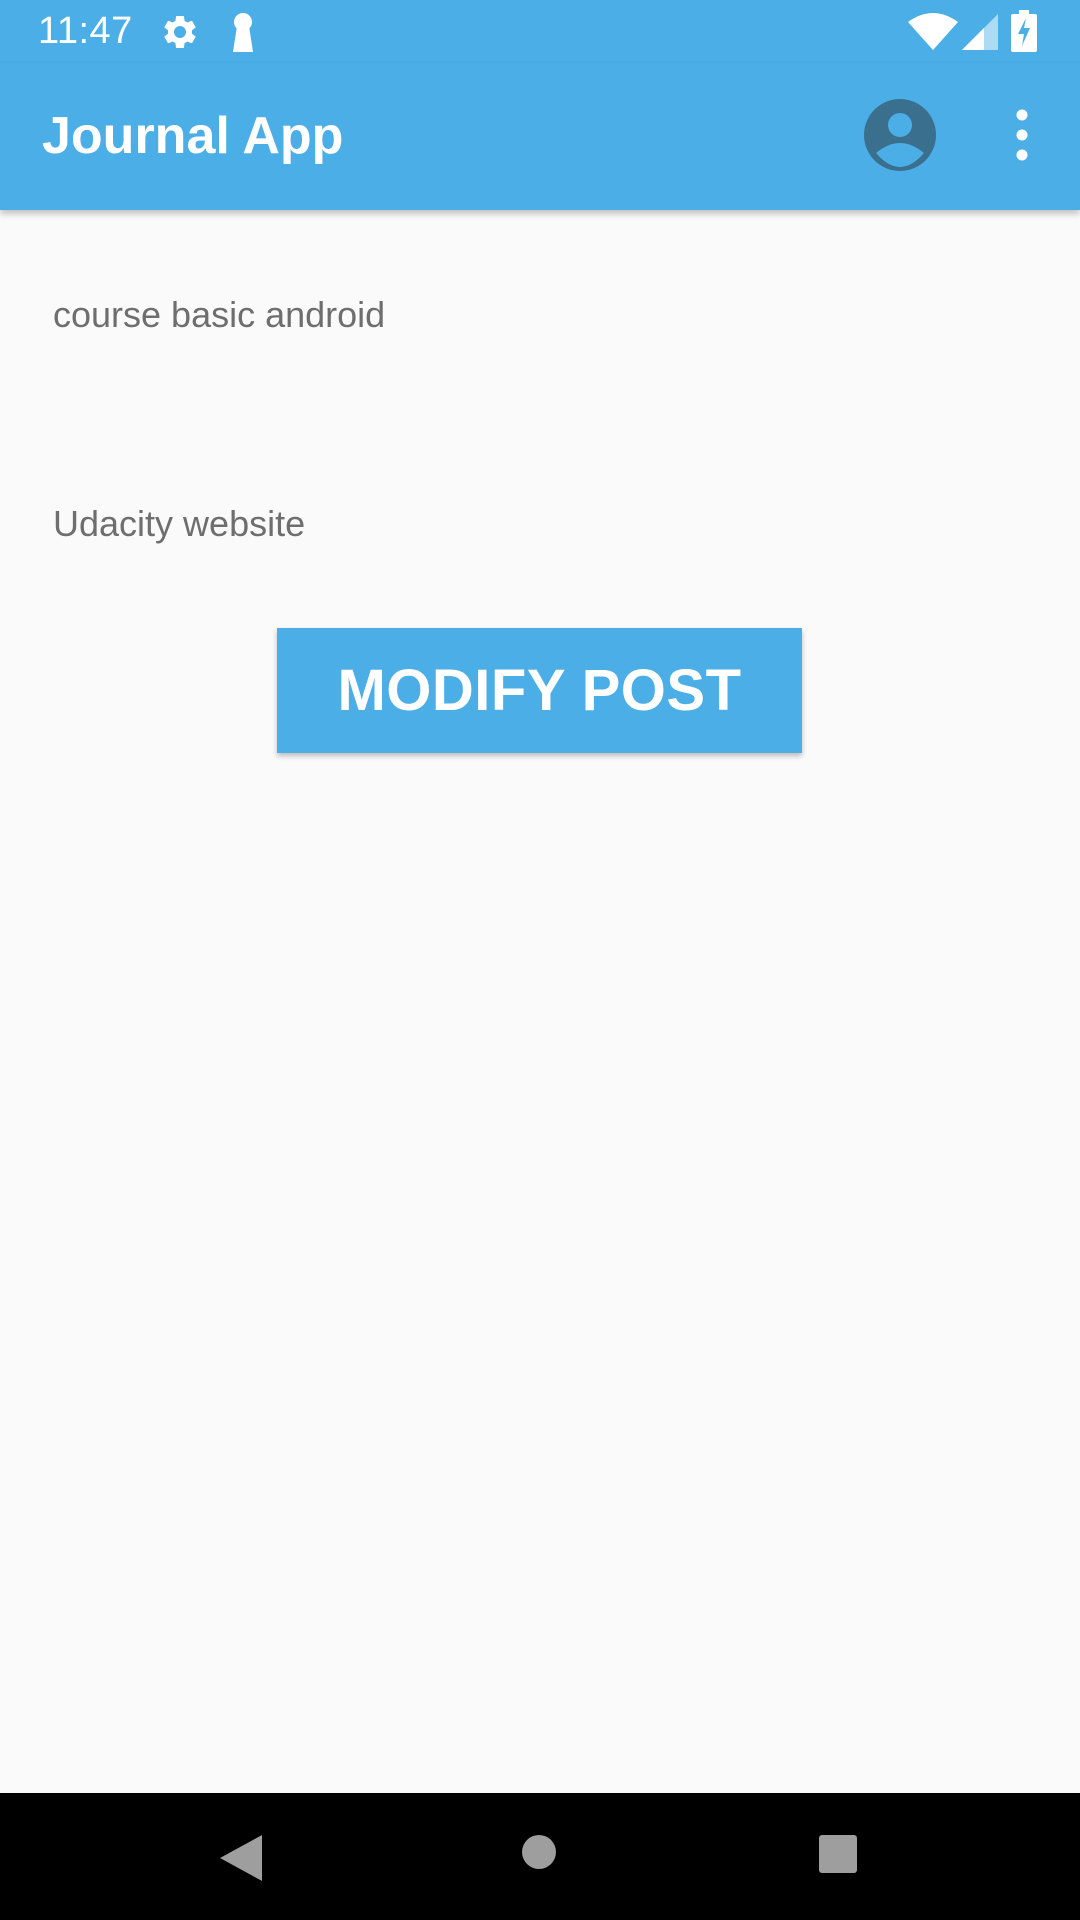  I want to click on home-icon, so click(539, 1852).